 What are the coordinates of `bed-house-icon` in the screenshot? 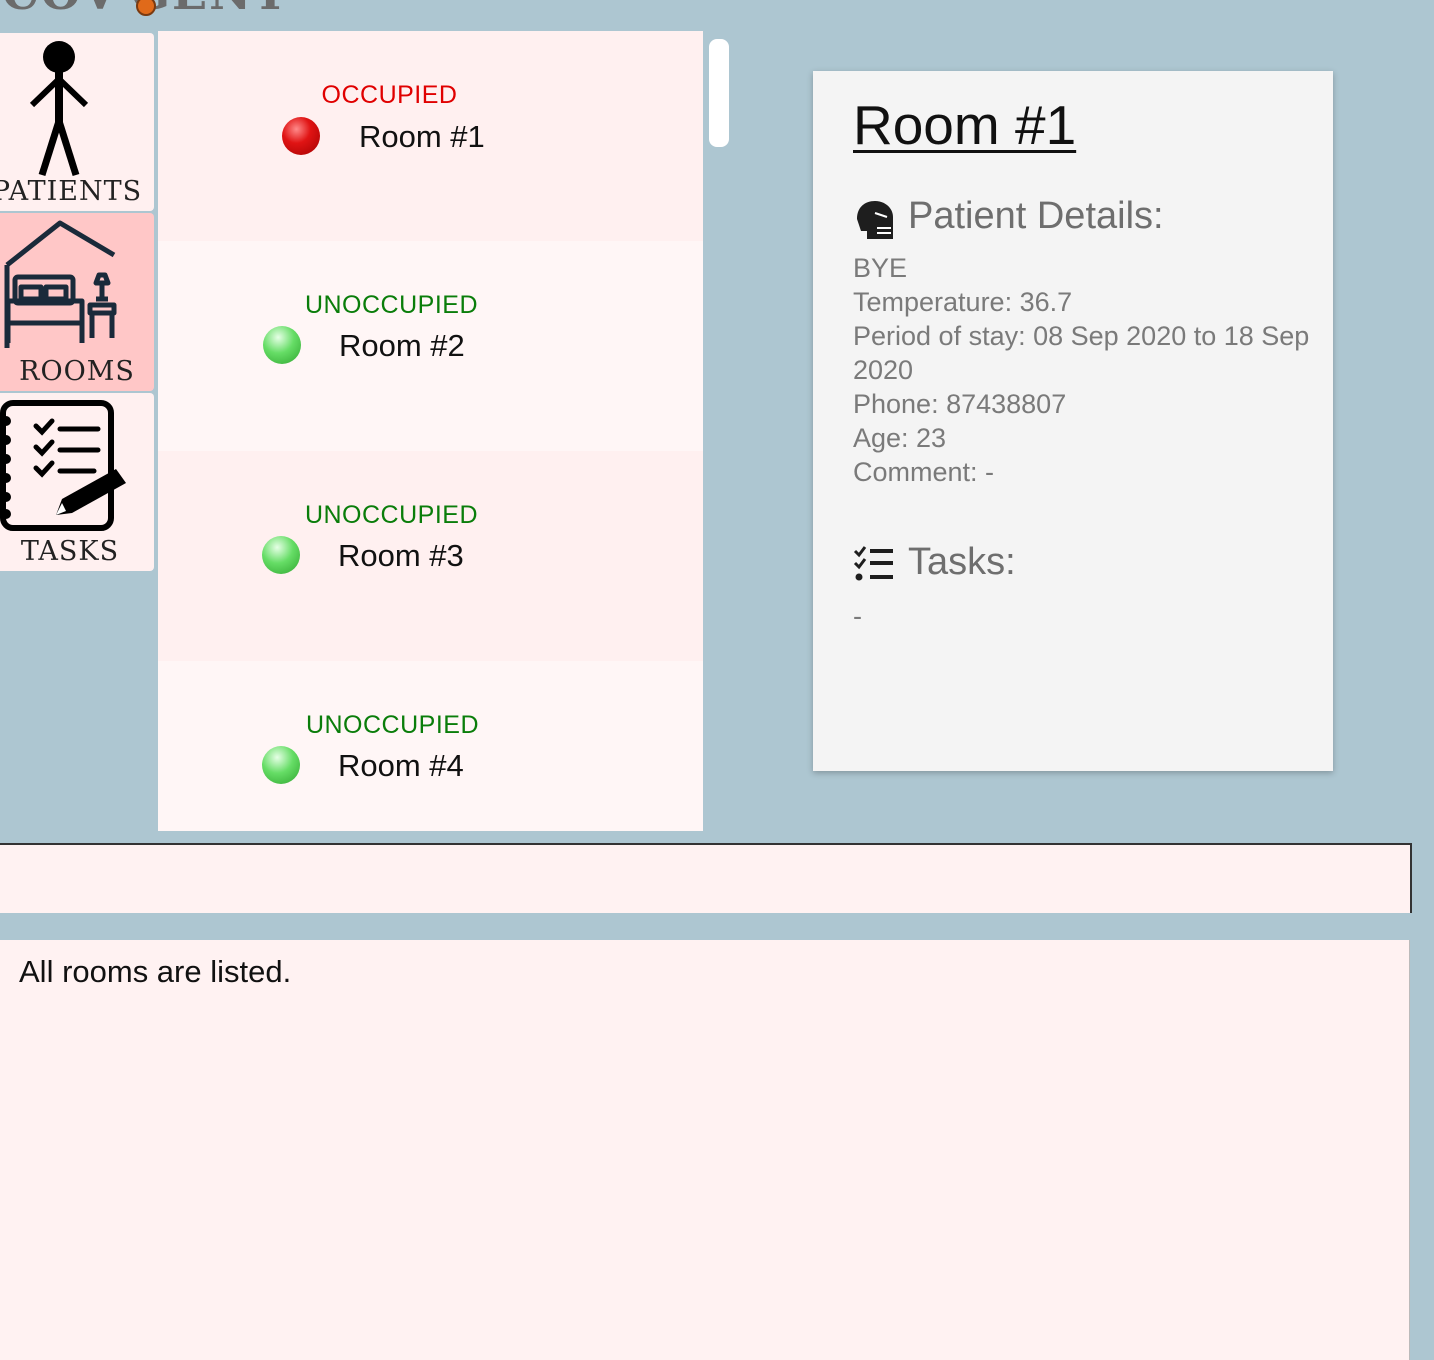 It's located at (60, 284).